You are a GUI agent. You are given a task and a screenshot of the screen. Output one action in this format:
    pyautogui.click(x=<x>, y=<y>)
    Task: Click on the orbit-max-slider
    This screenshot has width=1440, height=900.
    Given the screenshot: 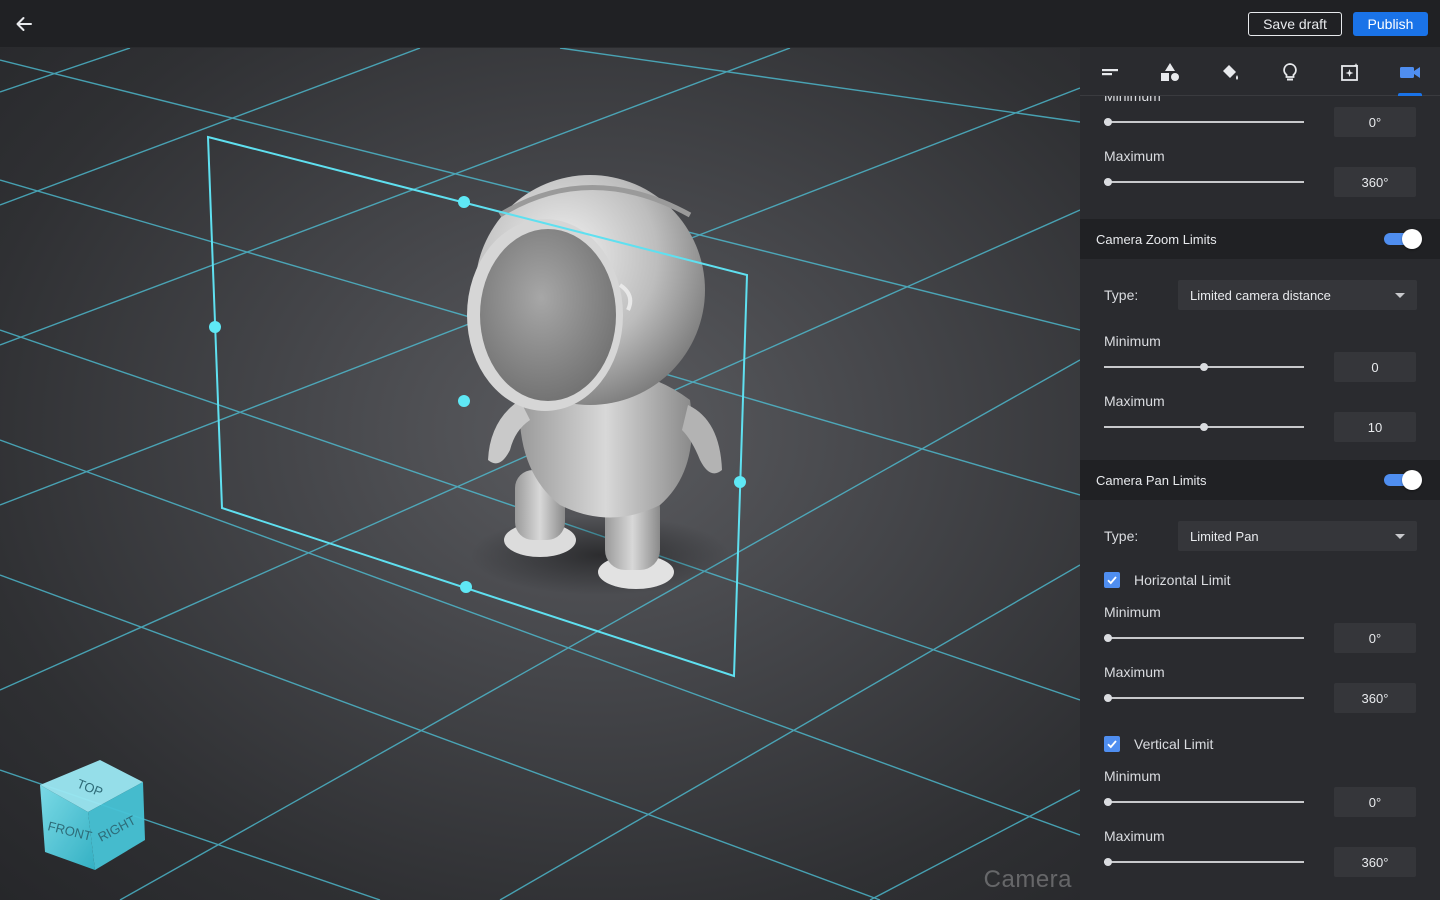 What is the action you would take?
    pyautogui.click(x=1204, y=182)
    